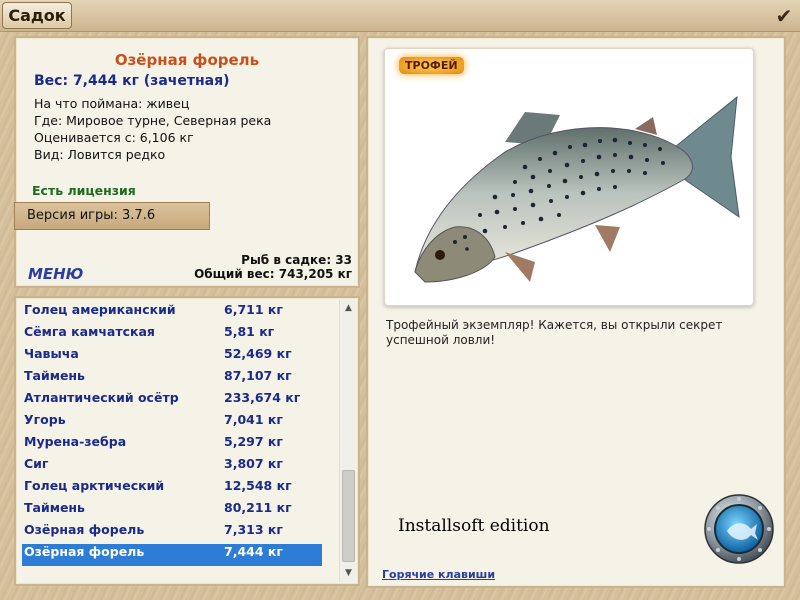 The width and height of the screenshot is (800, 600). What do you see at coordinates (172, 335) in the screenshot?
I see `list-item: Сёмга камчатская 5,81 кг` at bounding box center [172, 335].